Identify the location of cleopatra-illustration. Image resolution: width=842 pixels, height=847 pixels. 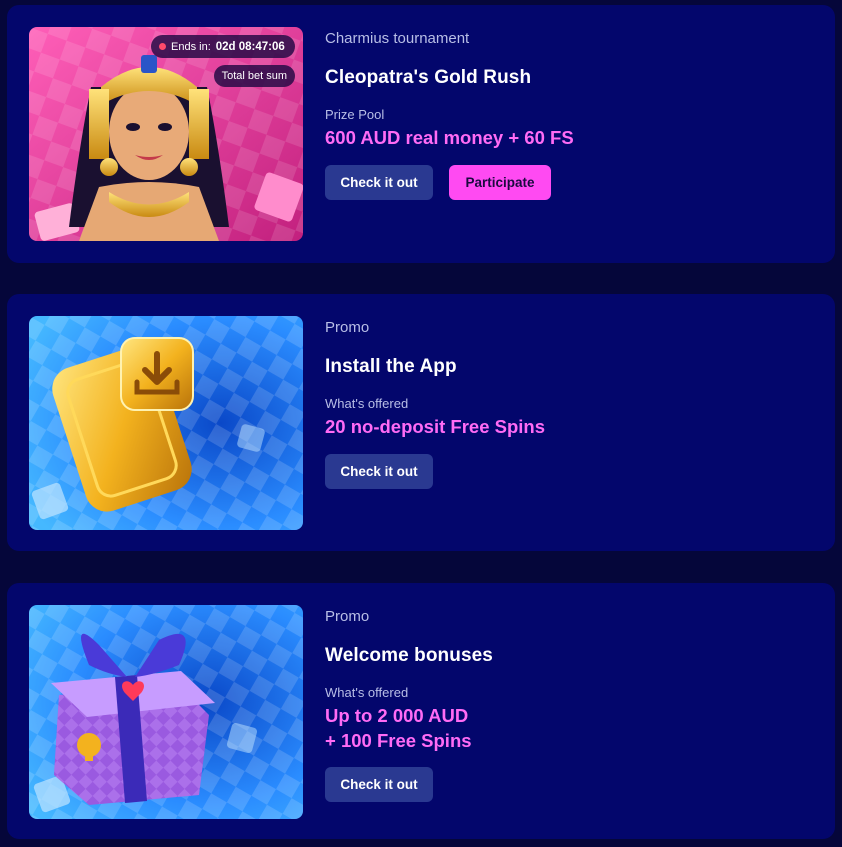
(166, 134).